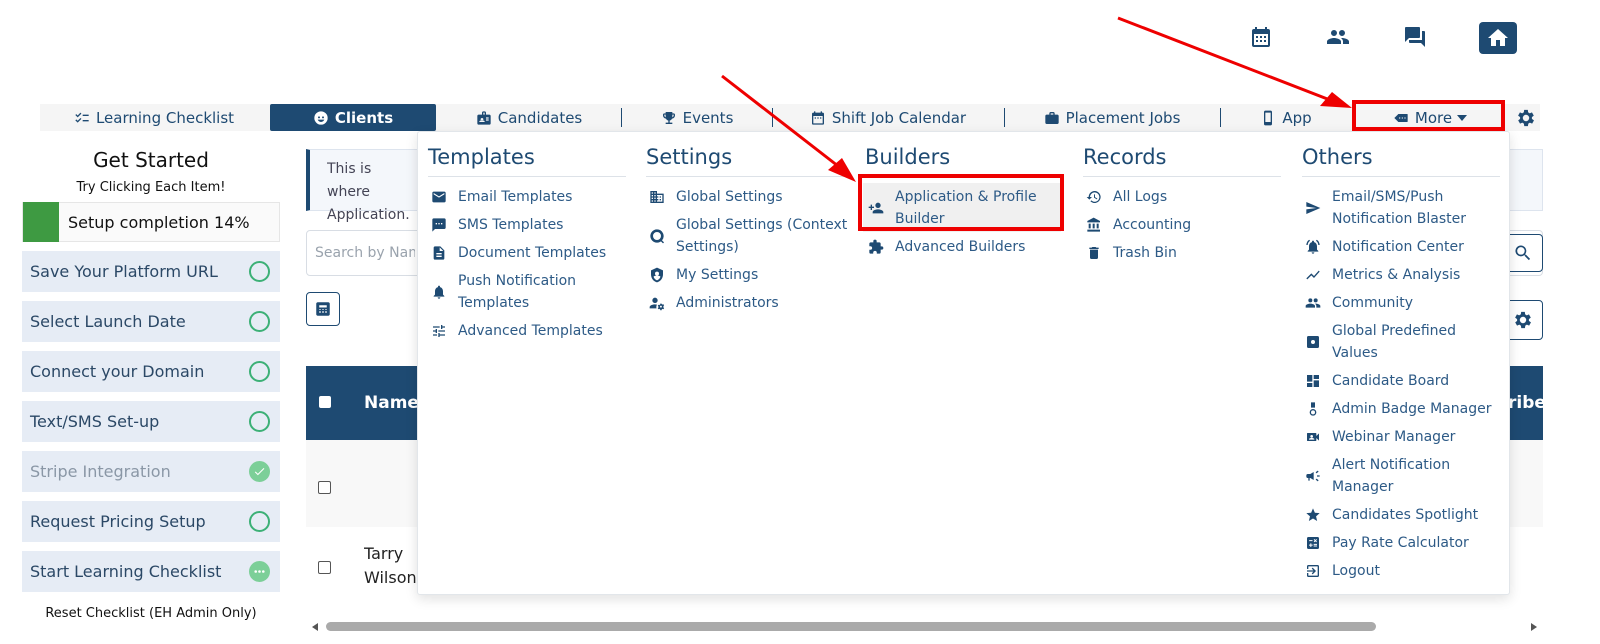 The image size is (1600, 644). Describe the element at coordinates (960, 247) in the screenshot. I see `menu-label: Advanced Builders` at that location.